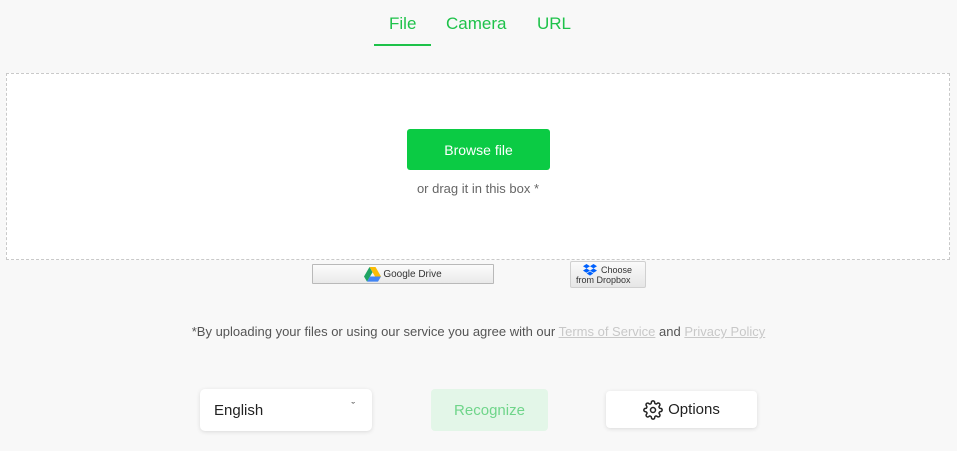  I want to click on dropbox-label-line2: from Dropbox, so click(603, 280).